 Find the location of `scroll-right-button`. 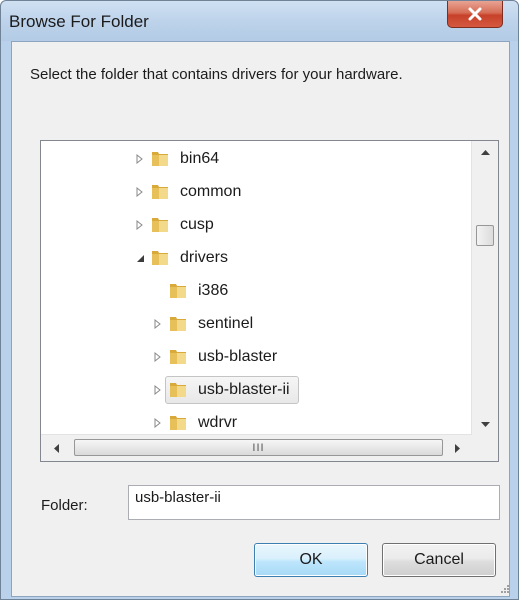

scroll-right-button is located at coordinates (458, 448).